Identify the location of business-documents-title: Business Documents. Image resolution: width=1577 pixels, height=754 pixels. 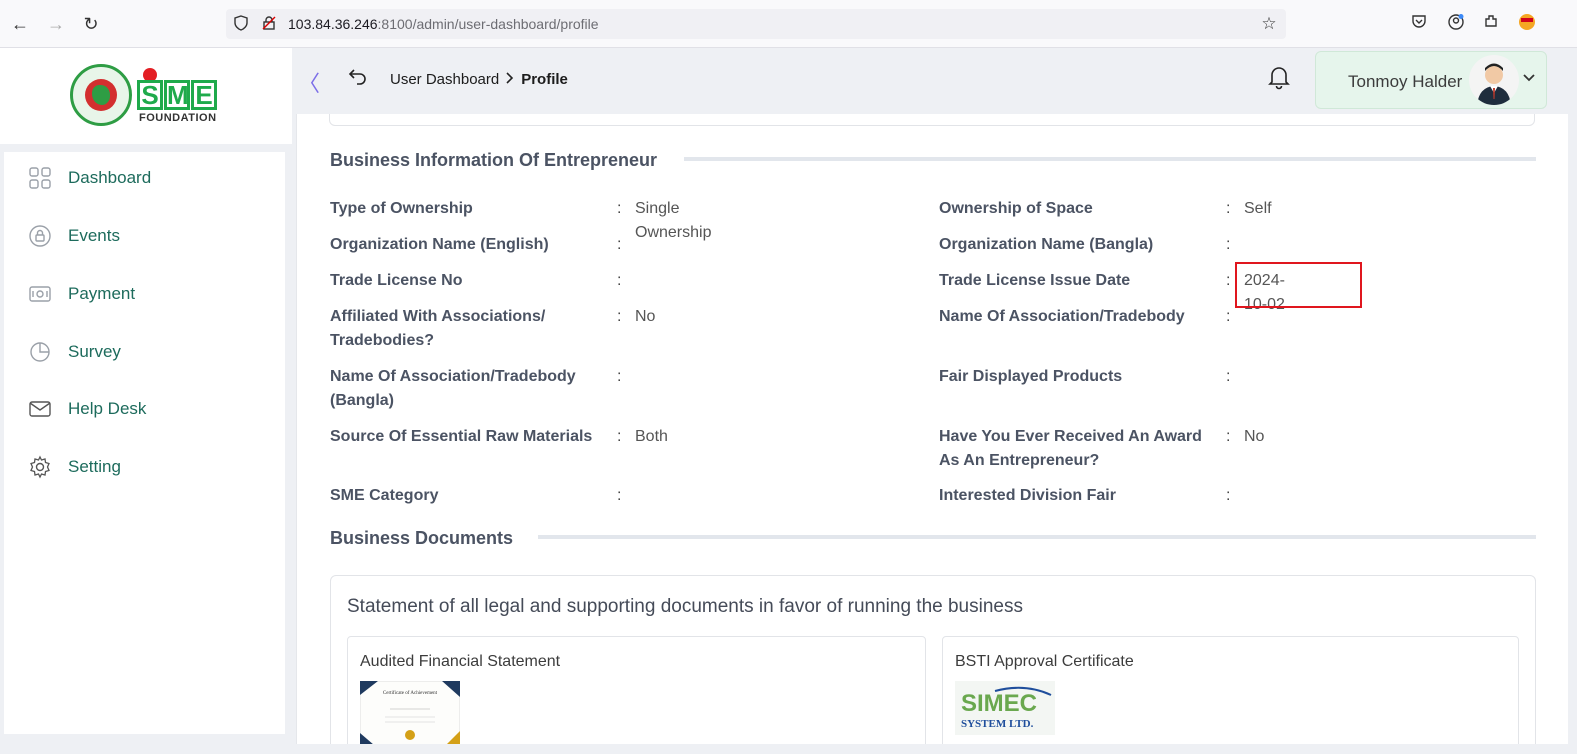
(422, 538).